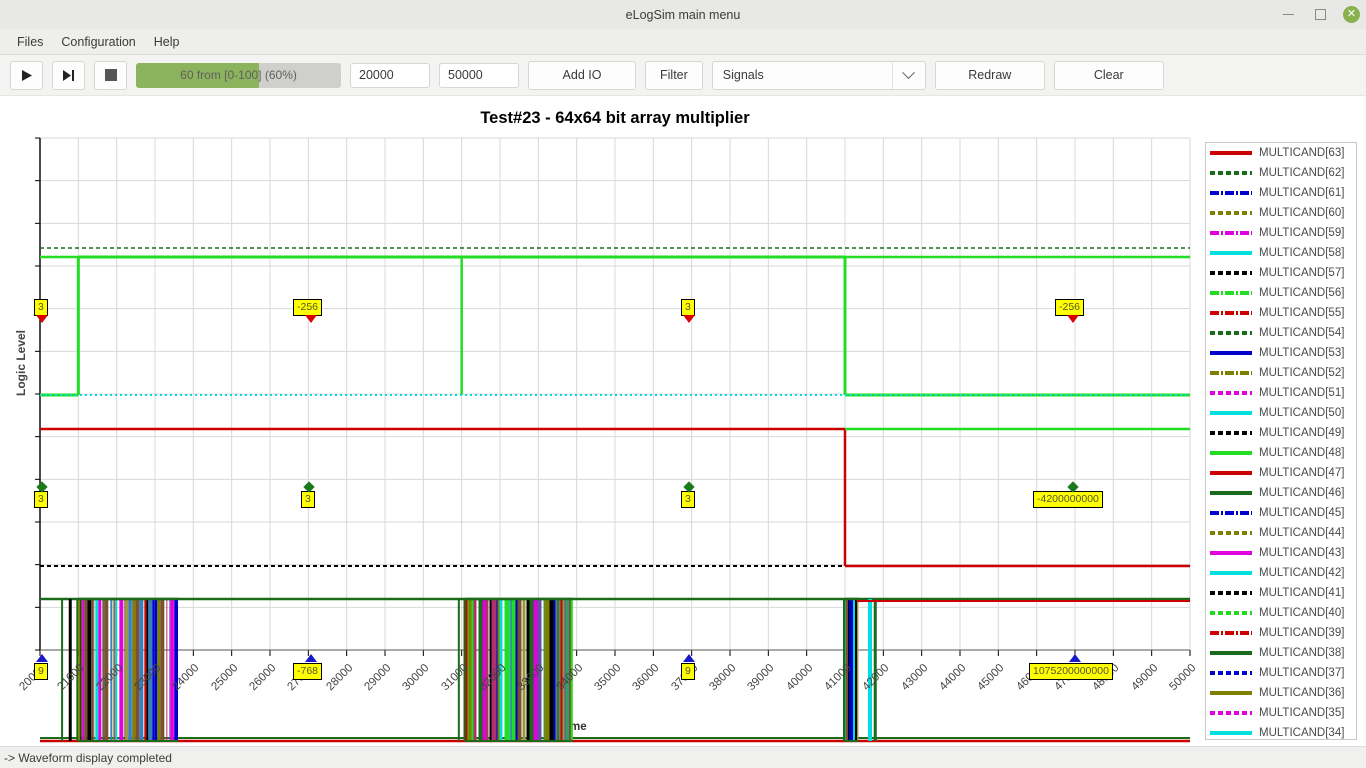 The height and width of the screenshot is (768, 1366). Describe the element at coordinates (1302, 713) in the screenshot. I see `legend-item-label: MULTICAND[35]` at that location.